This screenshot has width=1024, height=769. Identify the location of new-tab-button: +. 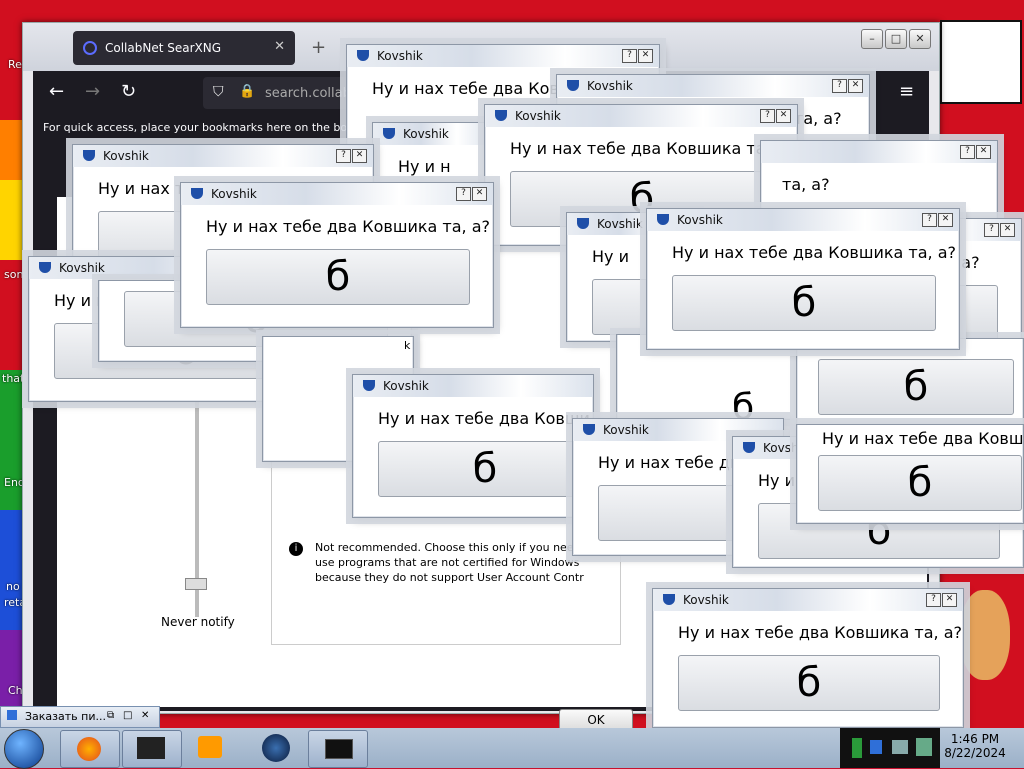
(318, 47).